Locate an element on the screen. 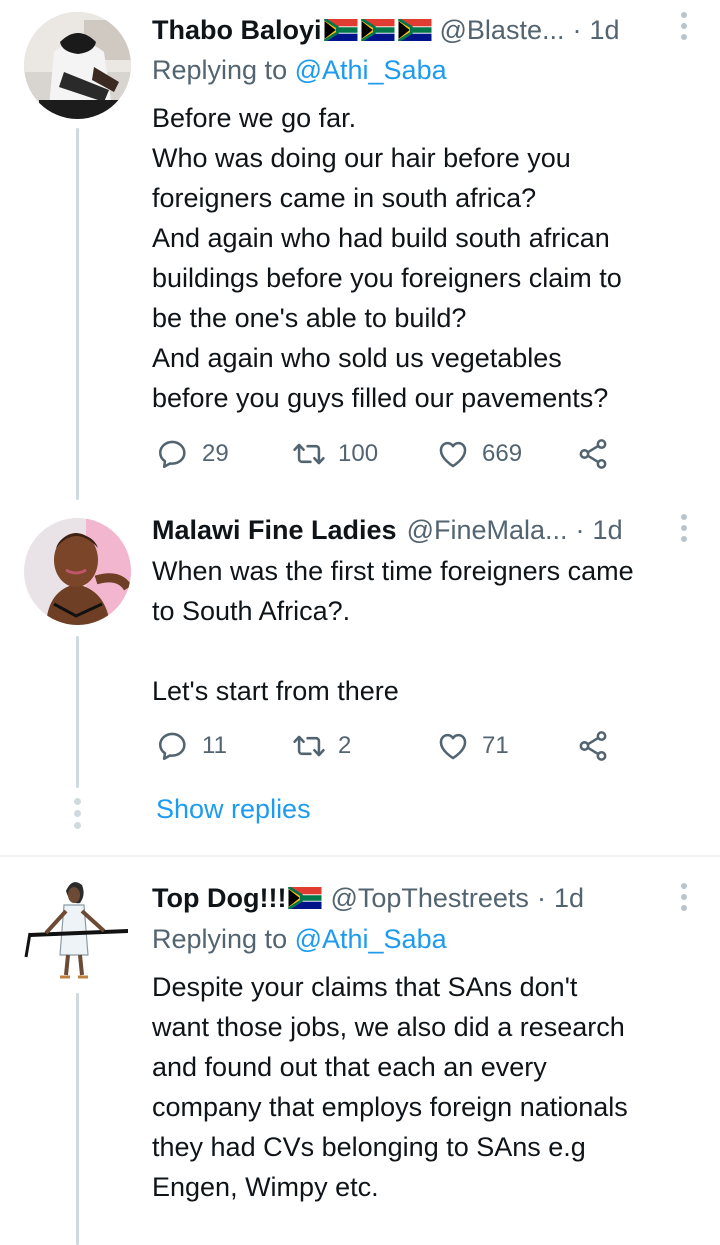  retweet-count: 100 is located at coordinates (358, 453).